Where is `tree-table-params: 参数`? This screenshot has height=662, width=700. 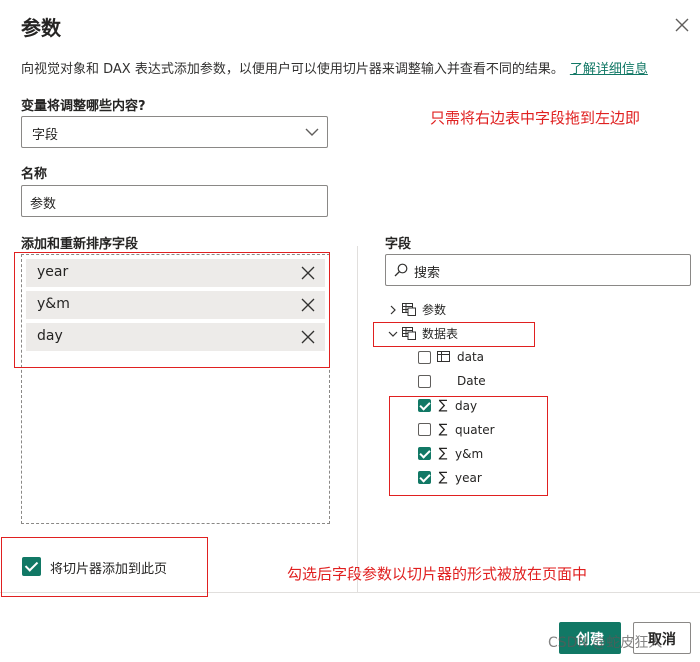 tree-table-params: 参数 is located at coordinates (417, 309).